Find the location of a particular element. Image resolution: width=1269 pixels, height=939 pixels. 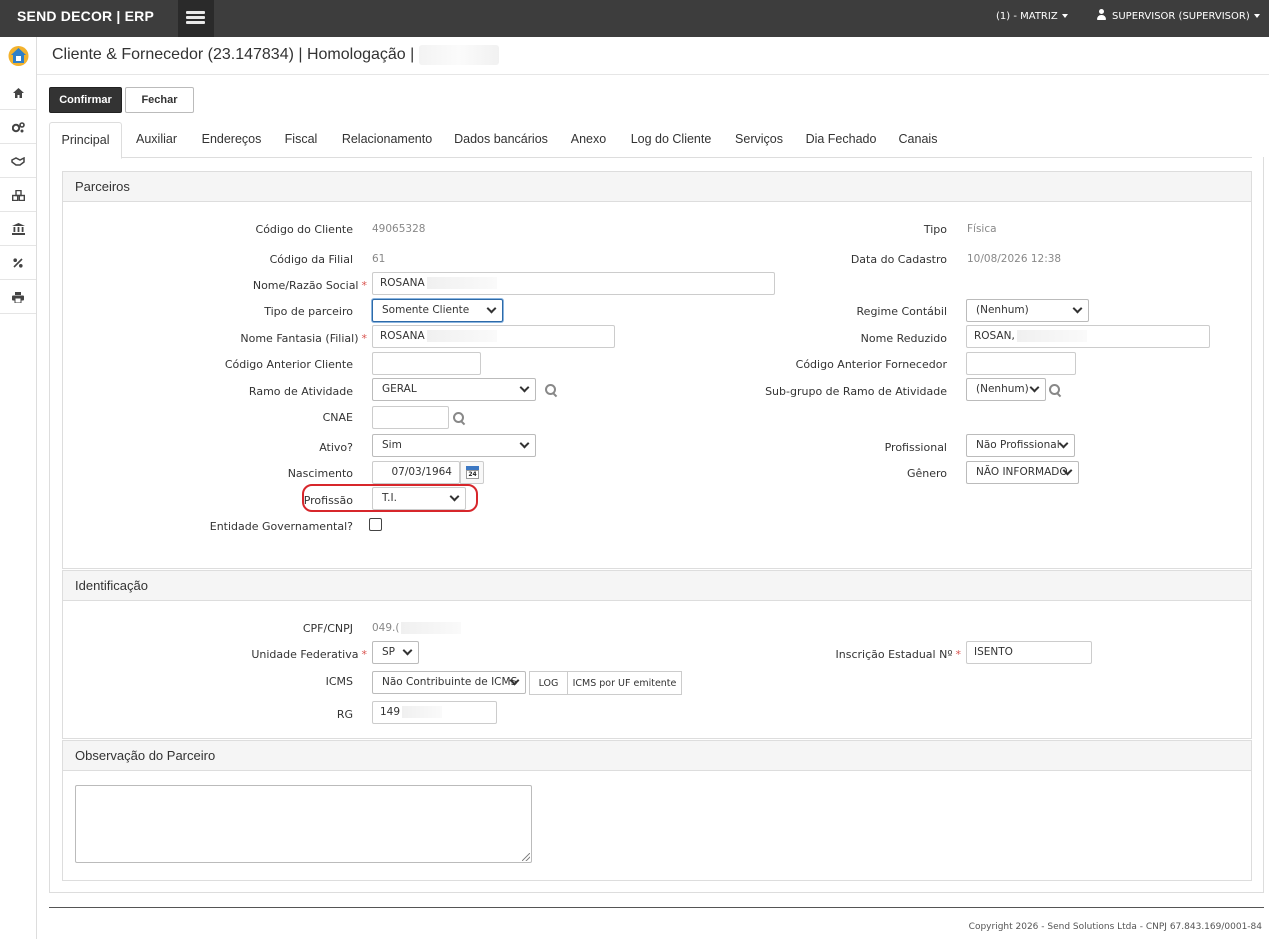

subgrupo-select: (Nenhum) is located at coordinates (1006, 389).